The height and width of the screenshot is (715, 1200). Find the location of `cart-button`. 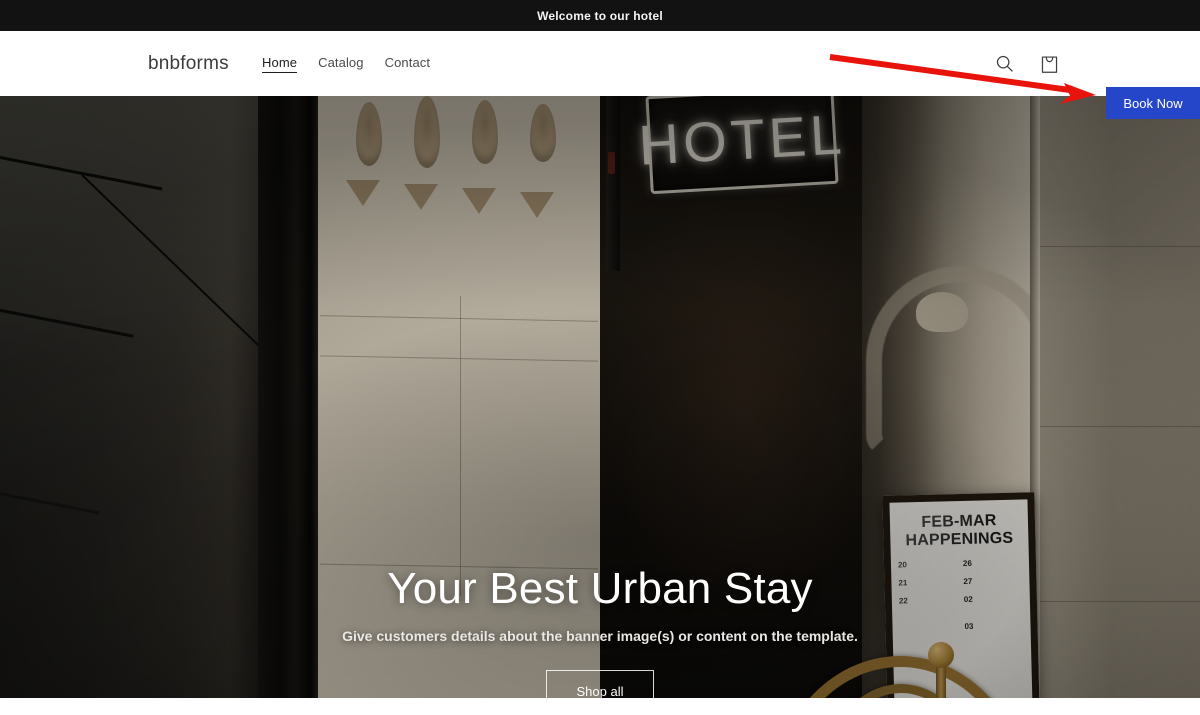

cart-button is located at coordinates (1049, 64).